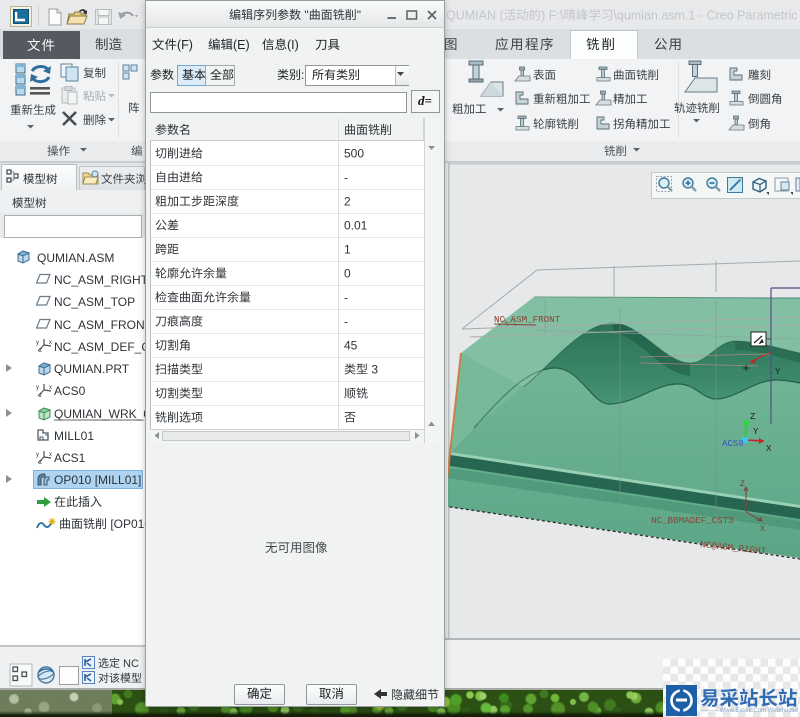  Describe the element at coordinates (692, 520) in the screenshot. I see `svg-text: NC_BBMADEF_CST3` at that location.